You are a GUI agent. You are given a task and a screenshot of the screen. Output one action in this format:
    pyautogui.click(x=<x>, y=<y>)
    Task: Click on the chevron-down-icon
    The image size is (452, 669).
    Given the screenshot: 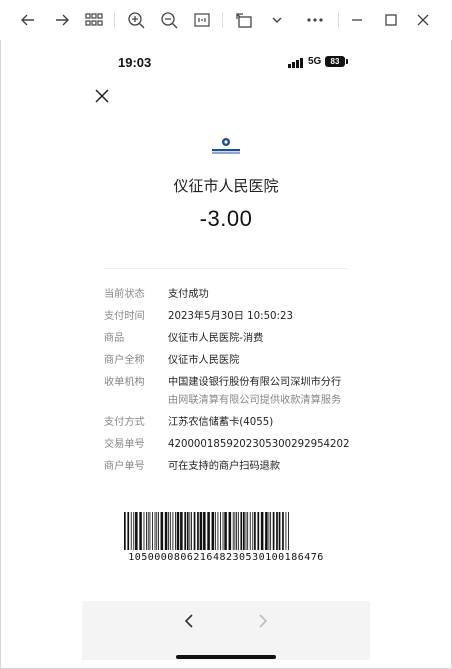 What is the action you would take?
    pyautogui.click(x=277, y=20)
    